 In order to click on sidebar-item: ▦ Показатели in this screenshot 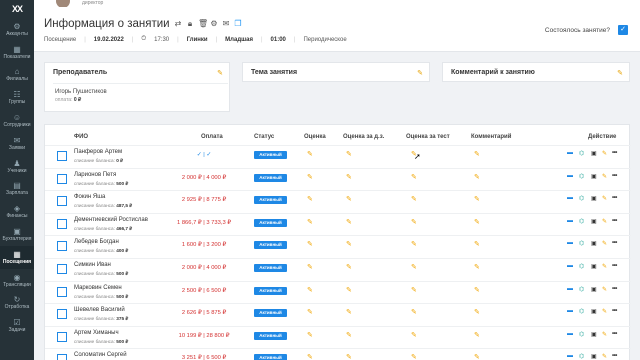, I will do `click(17, 52)`.